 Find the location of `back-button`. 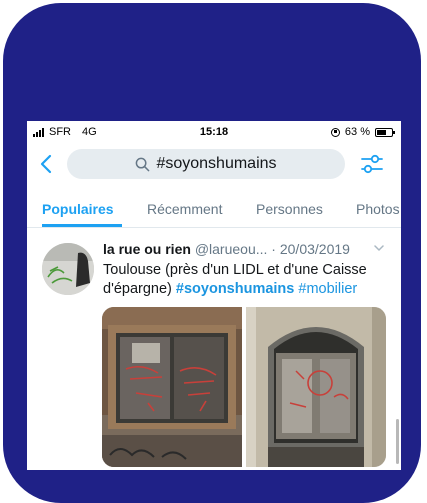

back-button is located at coordinates (47, 164).